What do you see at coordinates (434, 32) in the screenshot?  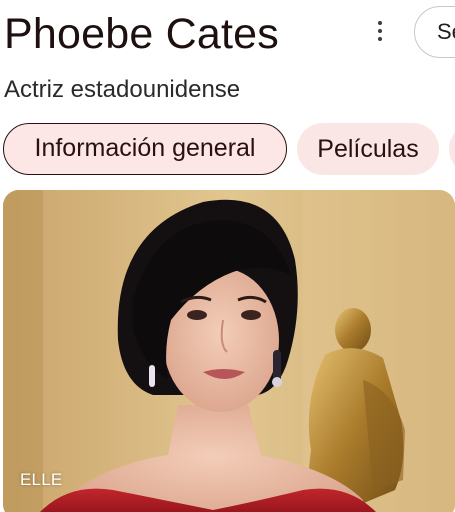 I see `follow-button: Seguir` at bounding box center [434, 32].